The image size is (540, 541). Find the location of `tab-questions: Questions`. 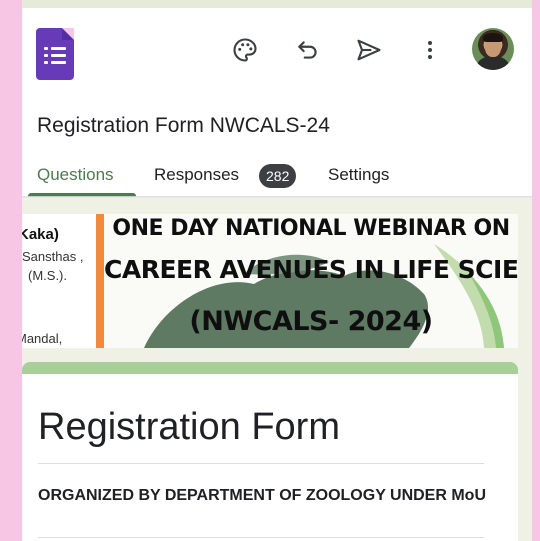

tab-questions: Questions is located at coordinates (75, 175).